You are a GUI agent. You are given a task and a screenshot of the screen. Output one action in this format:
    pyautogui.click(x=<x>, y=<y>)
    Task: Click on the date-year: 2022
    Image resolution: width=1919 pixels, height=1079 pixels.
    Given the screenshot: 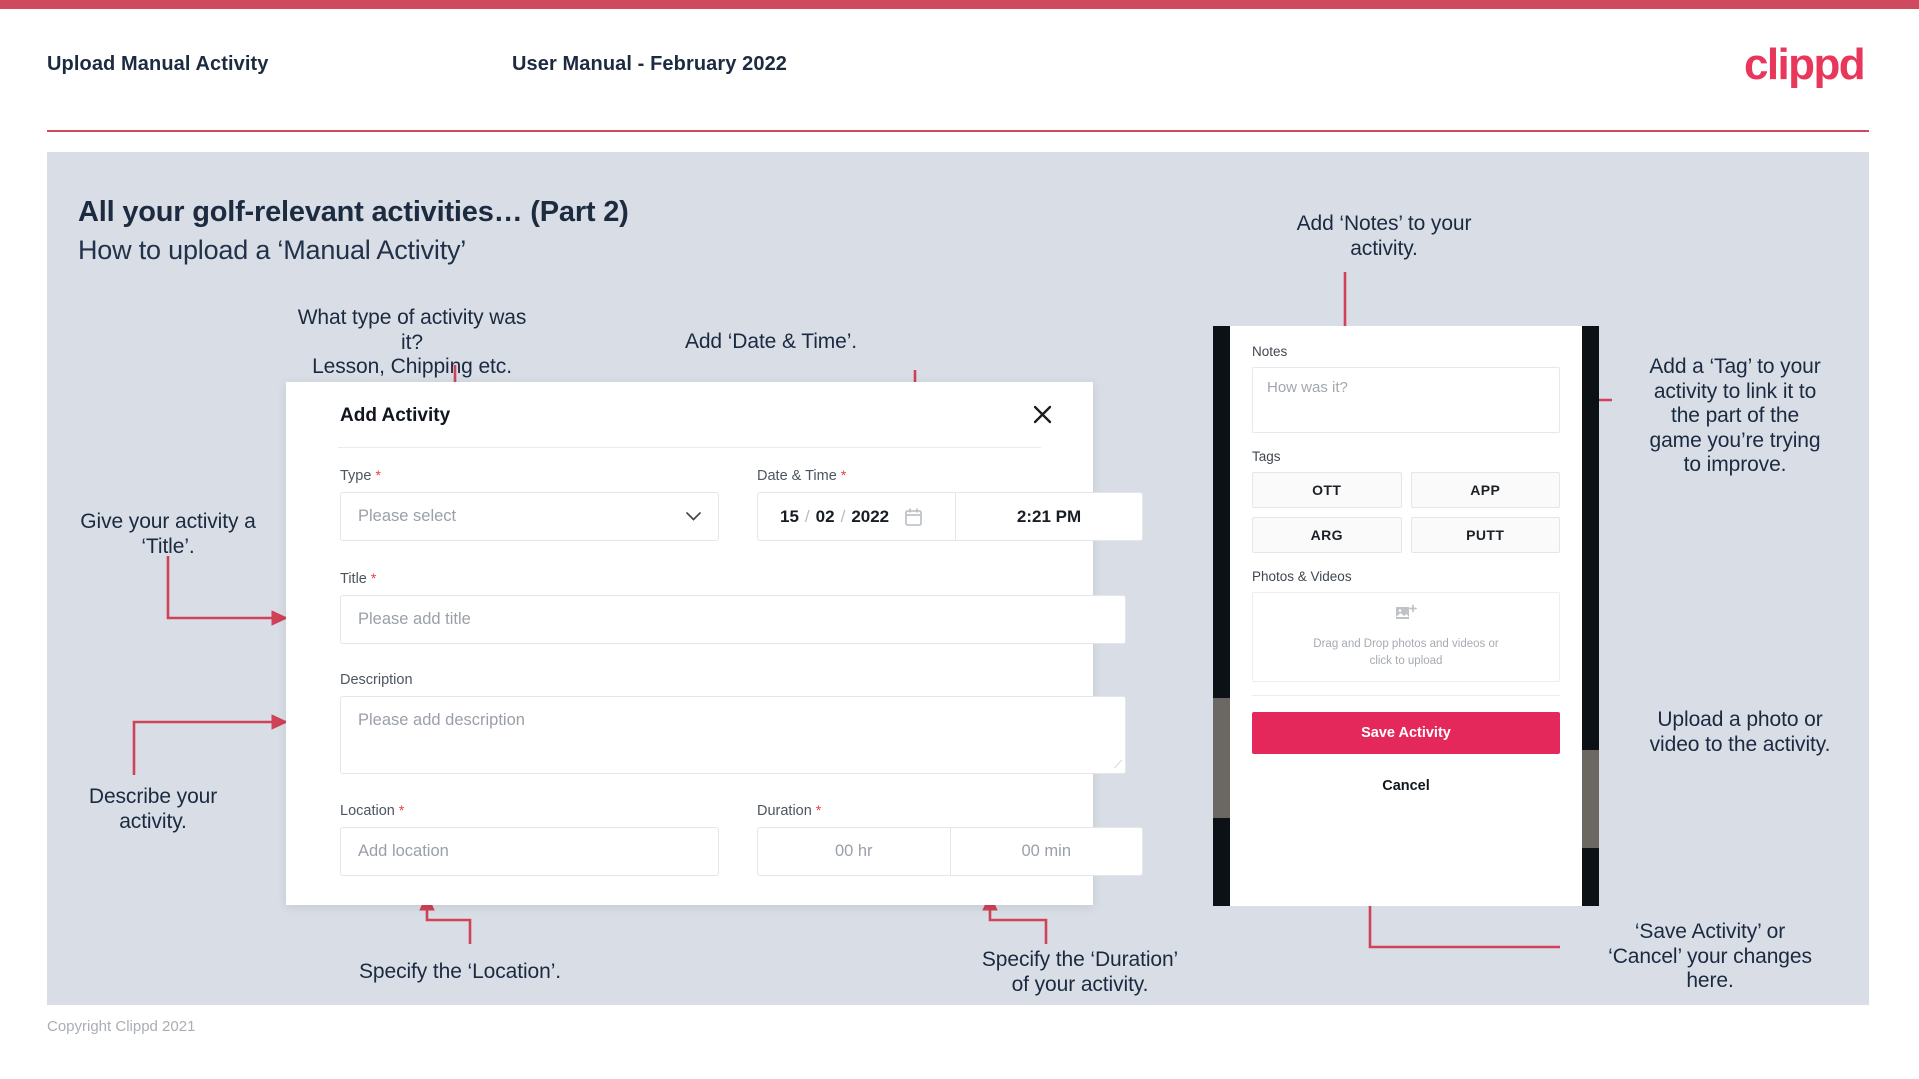 What is the action you would take?
    pyautogui.click(x=870, y=516)
    